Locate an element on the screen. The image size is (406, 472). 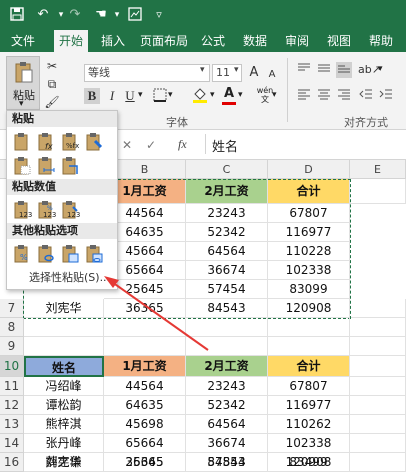
column-header-e: E is located at coordinates (378, 169).